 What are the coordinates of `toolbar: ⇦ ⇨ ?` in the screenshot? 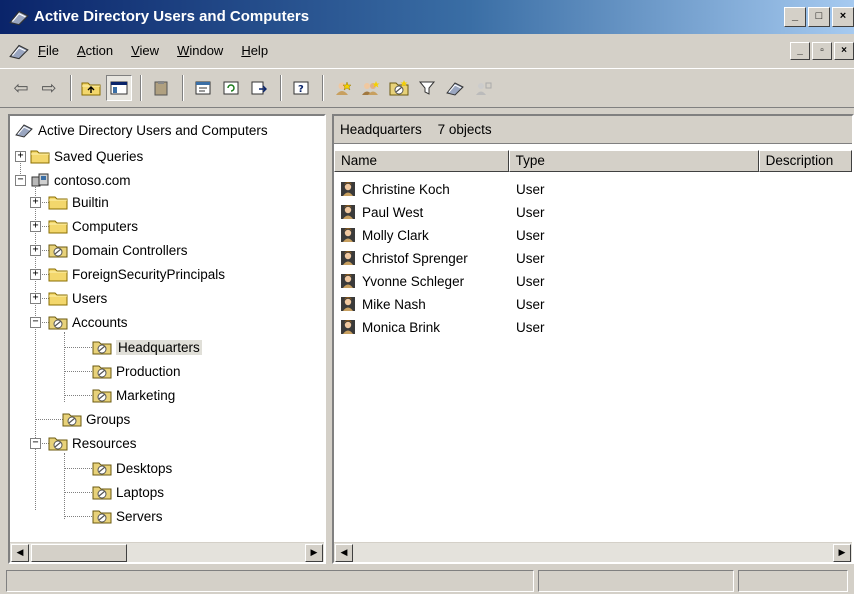 It's located at (427, 88).